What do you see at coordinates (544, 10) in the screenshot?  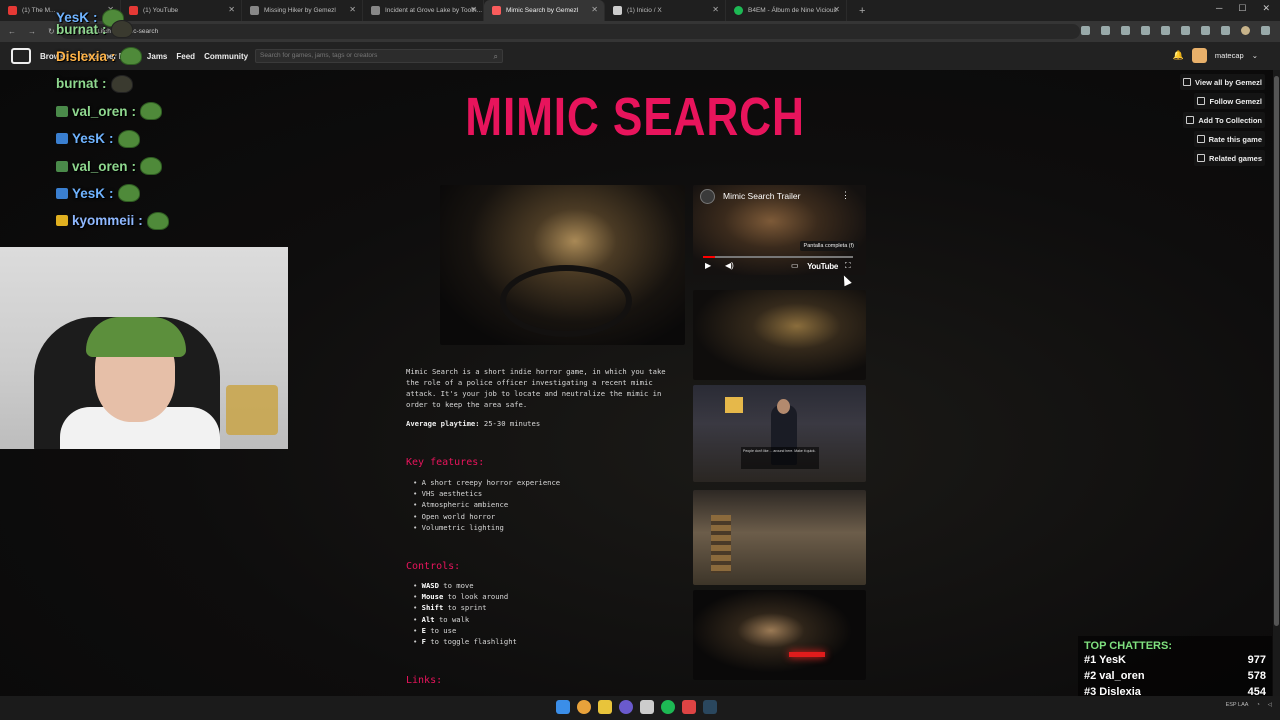 I see `browser-tab-active: Mimic Search by Gemezl ✕` at bounding box center [544, 10].